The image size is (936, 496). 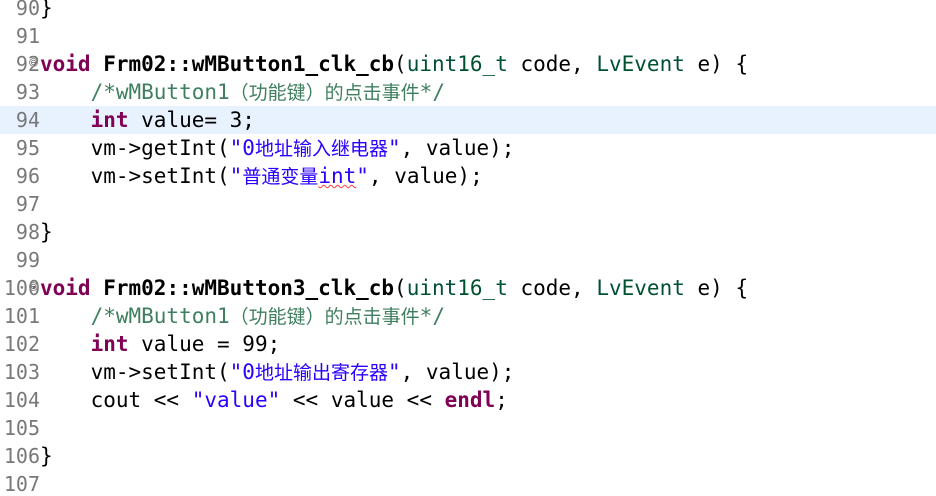 What do you see at coordinates (21, 372) in the screenshot?
I see `line-number: 103` at bounding box center [21, 372].